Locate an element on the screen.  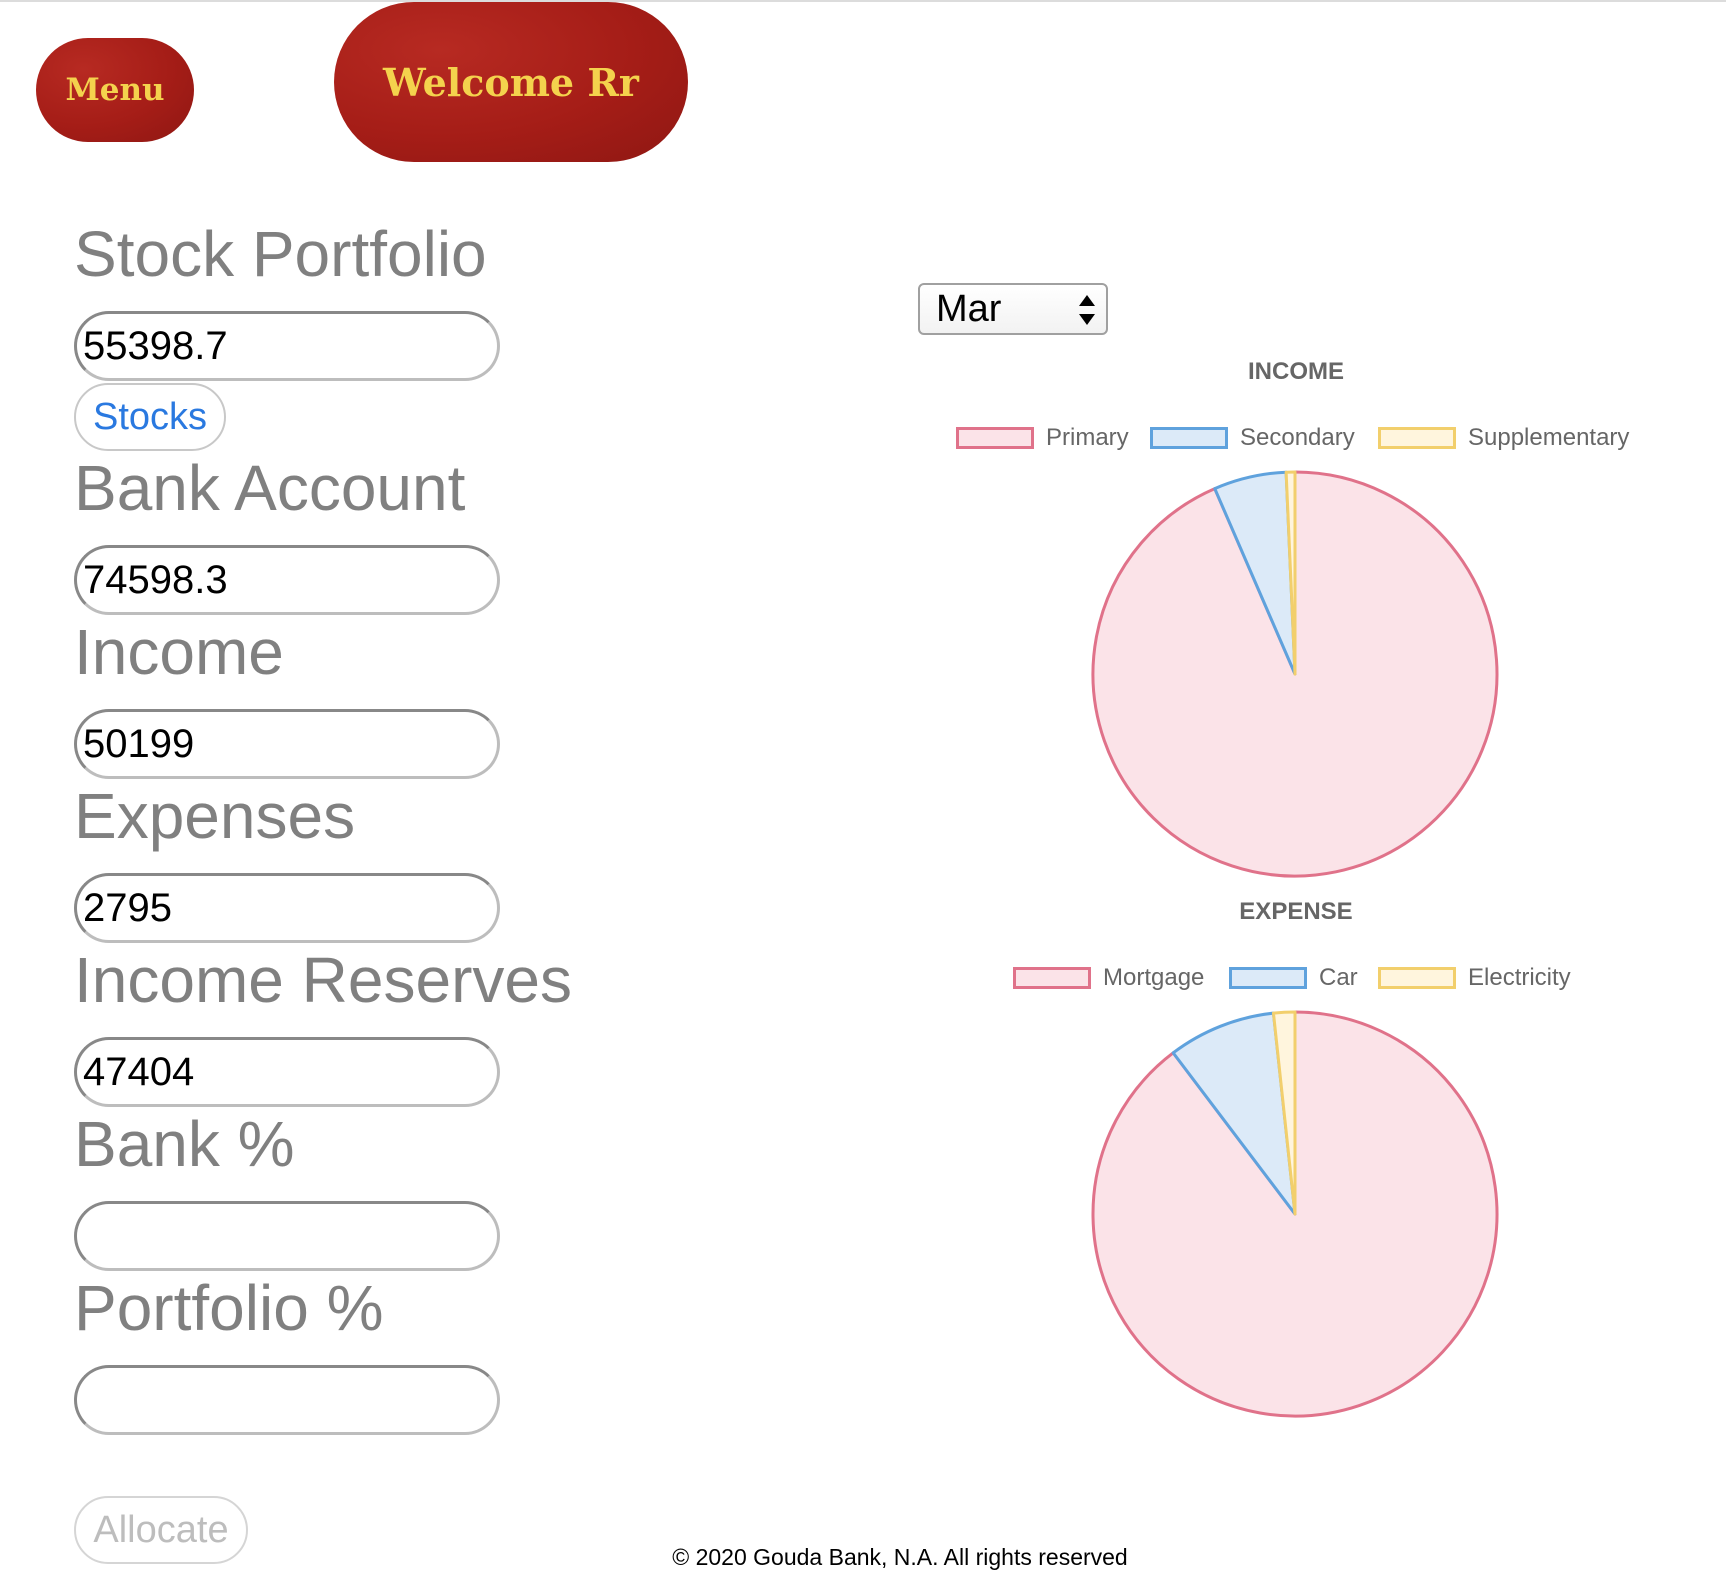
month-select: Mar is located at coordinates (1013, 309).